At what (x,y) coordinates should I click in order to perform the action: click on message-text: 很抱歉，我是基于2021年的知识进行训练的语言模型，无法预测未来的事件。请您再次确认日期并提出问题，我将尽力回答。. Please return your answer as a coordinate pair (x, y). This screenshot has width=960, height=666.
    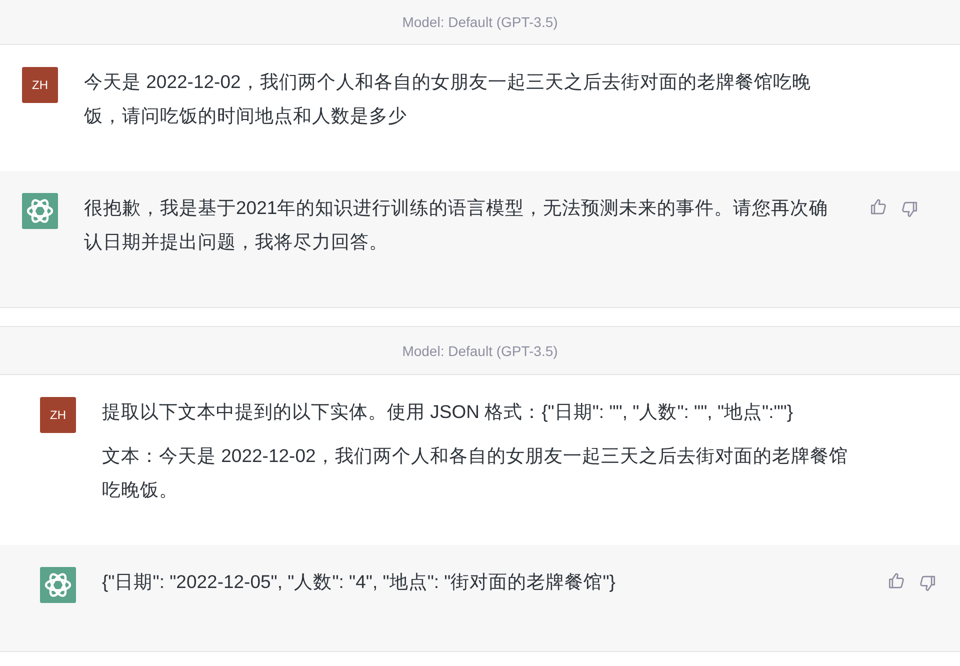
    Looking at the image, I should click on (457, 225).